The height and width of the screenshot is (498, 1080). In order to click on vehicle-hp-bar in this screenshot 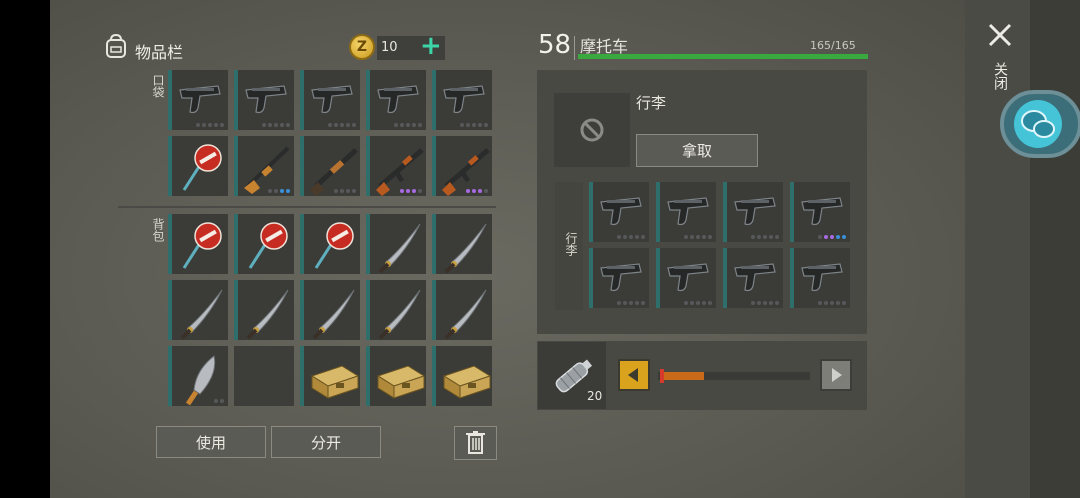, I will do `click(723, 56)`.